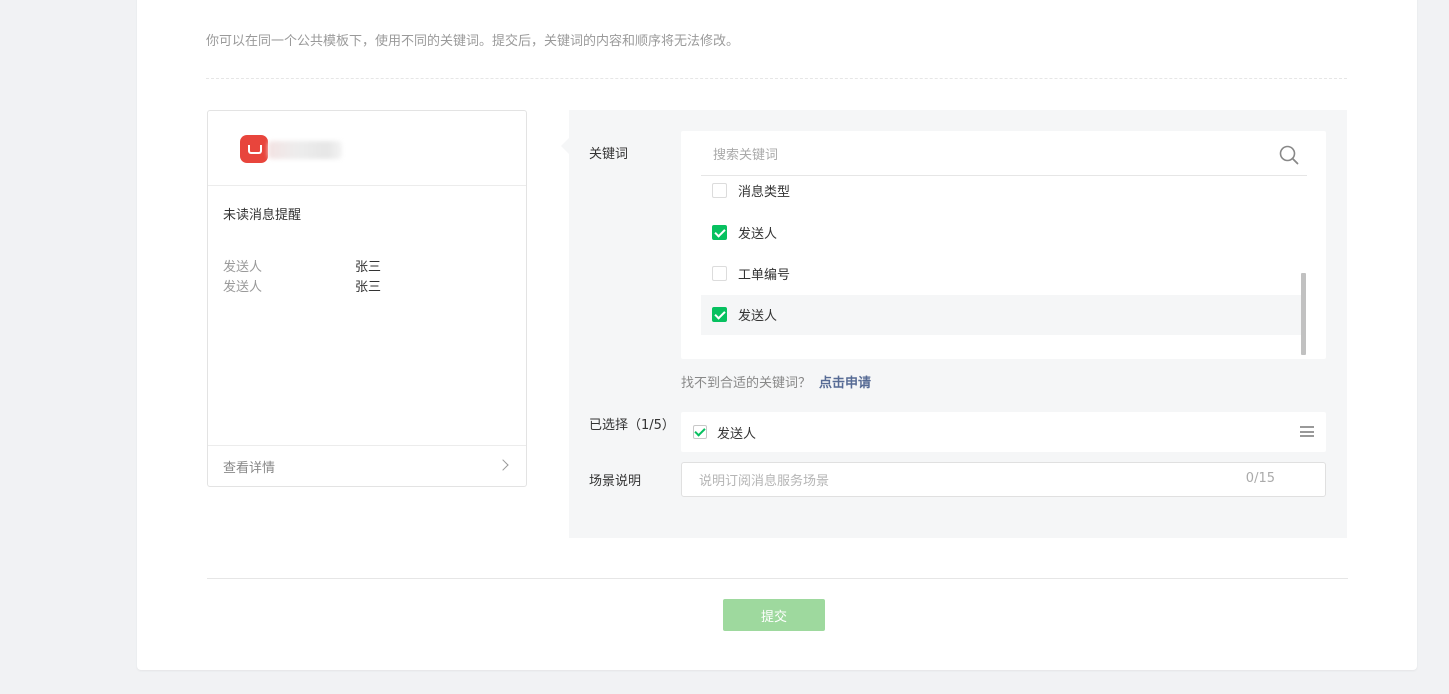  Describe the element at coordinates (565, 146) in the screenshot. I see `panel-pointer` at that location.